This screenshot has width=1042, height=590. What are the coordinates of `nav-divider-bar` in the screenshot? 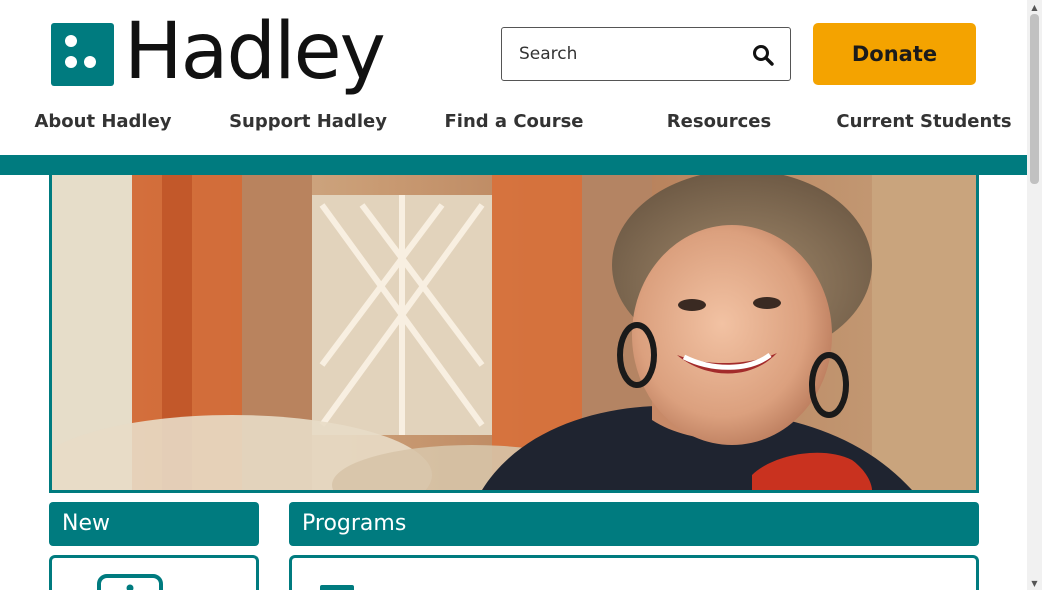 It's located at (513, 165).